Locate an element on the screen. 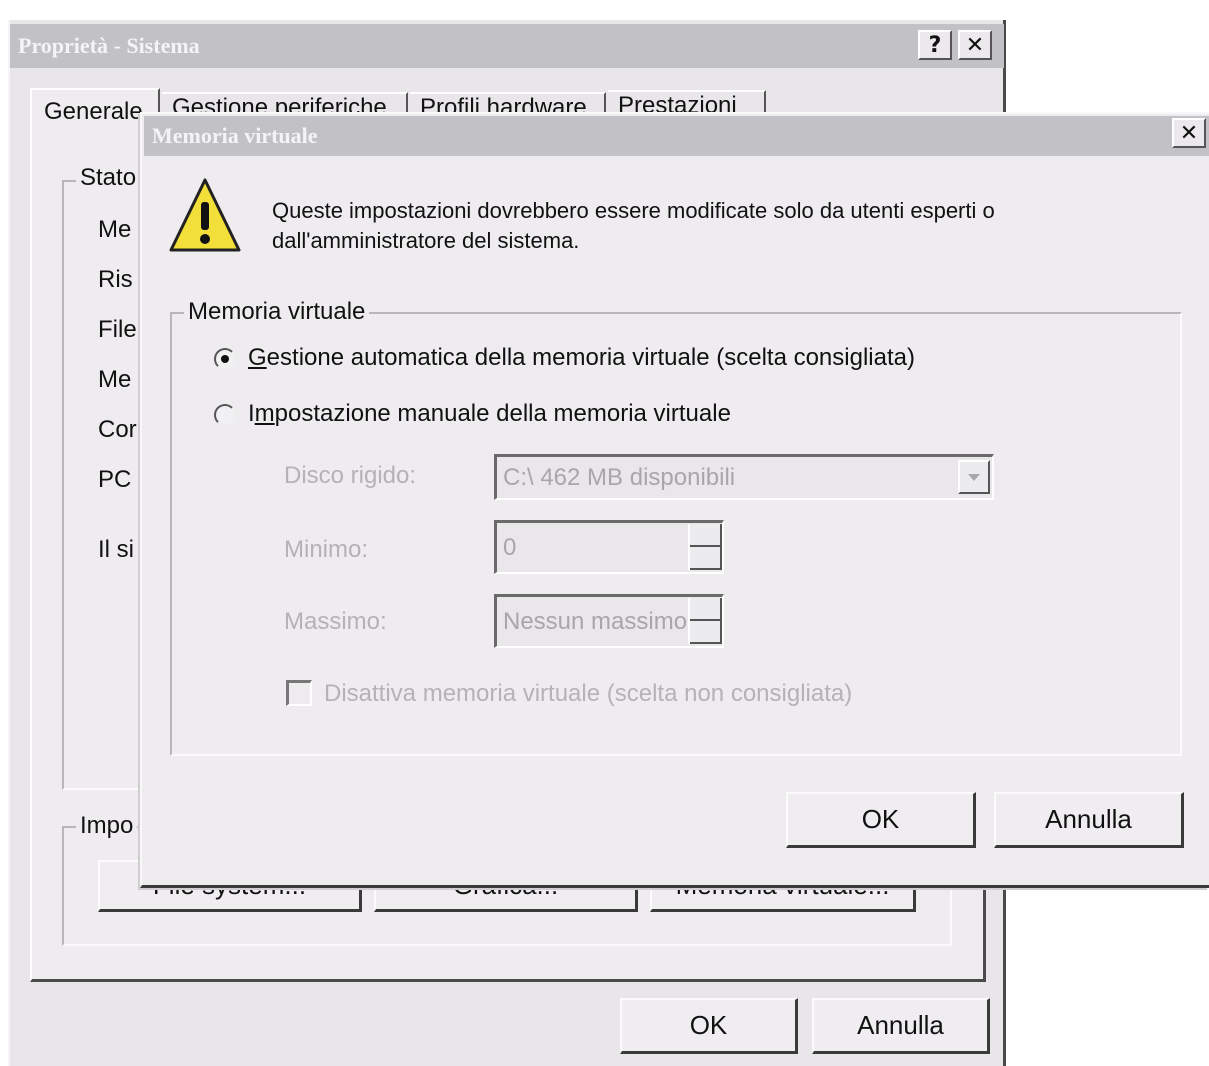 This screenshot has width=1209, height=1066. impostazioni-group-label: Impo is located at coordinates (107, 826).